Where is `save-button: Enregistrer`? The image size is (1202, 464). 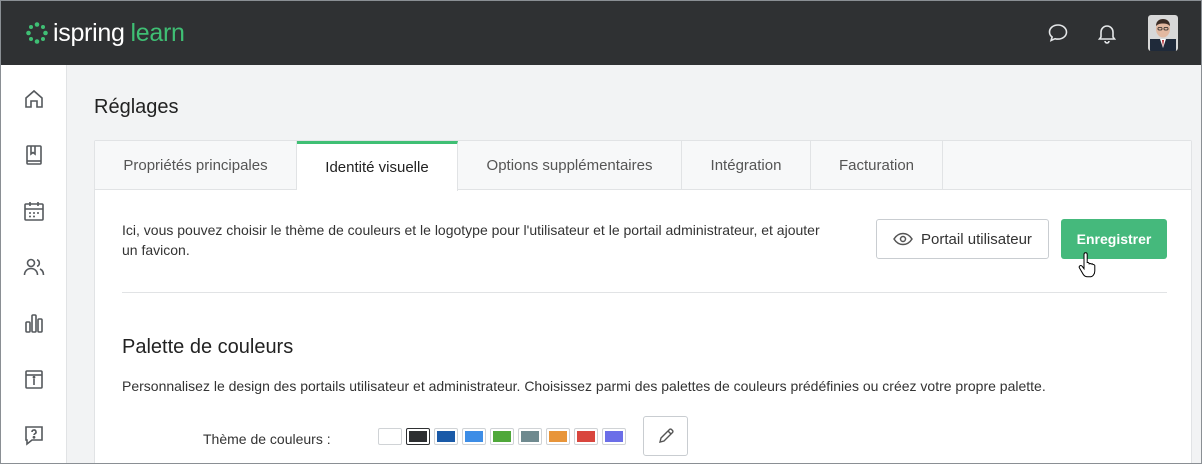 save-button: Enregistrer is located at coordinates (1114, 239).